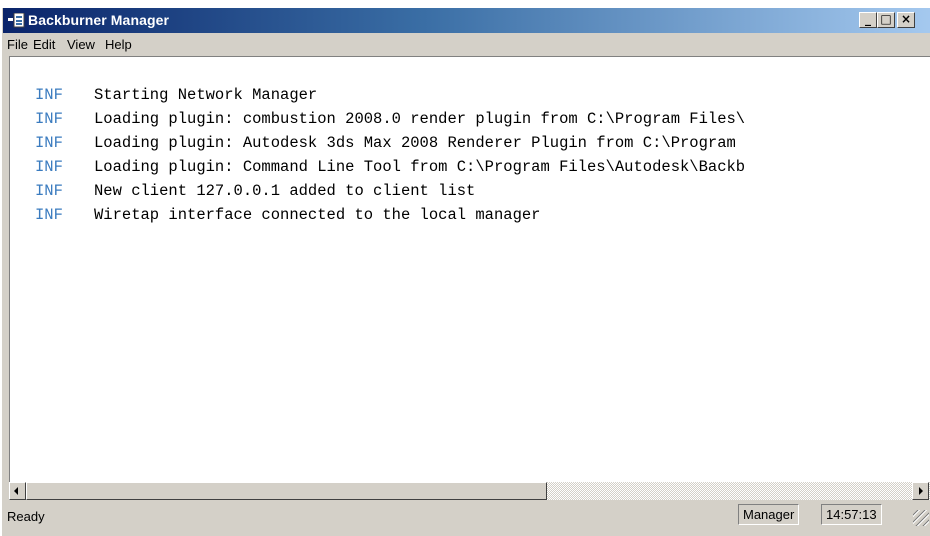  What do you see at coordinates (118, 44) in the screenshot?
I see `menu-help: Help` at bounding box center [118, 44].